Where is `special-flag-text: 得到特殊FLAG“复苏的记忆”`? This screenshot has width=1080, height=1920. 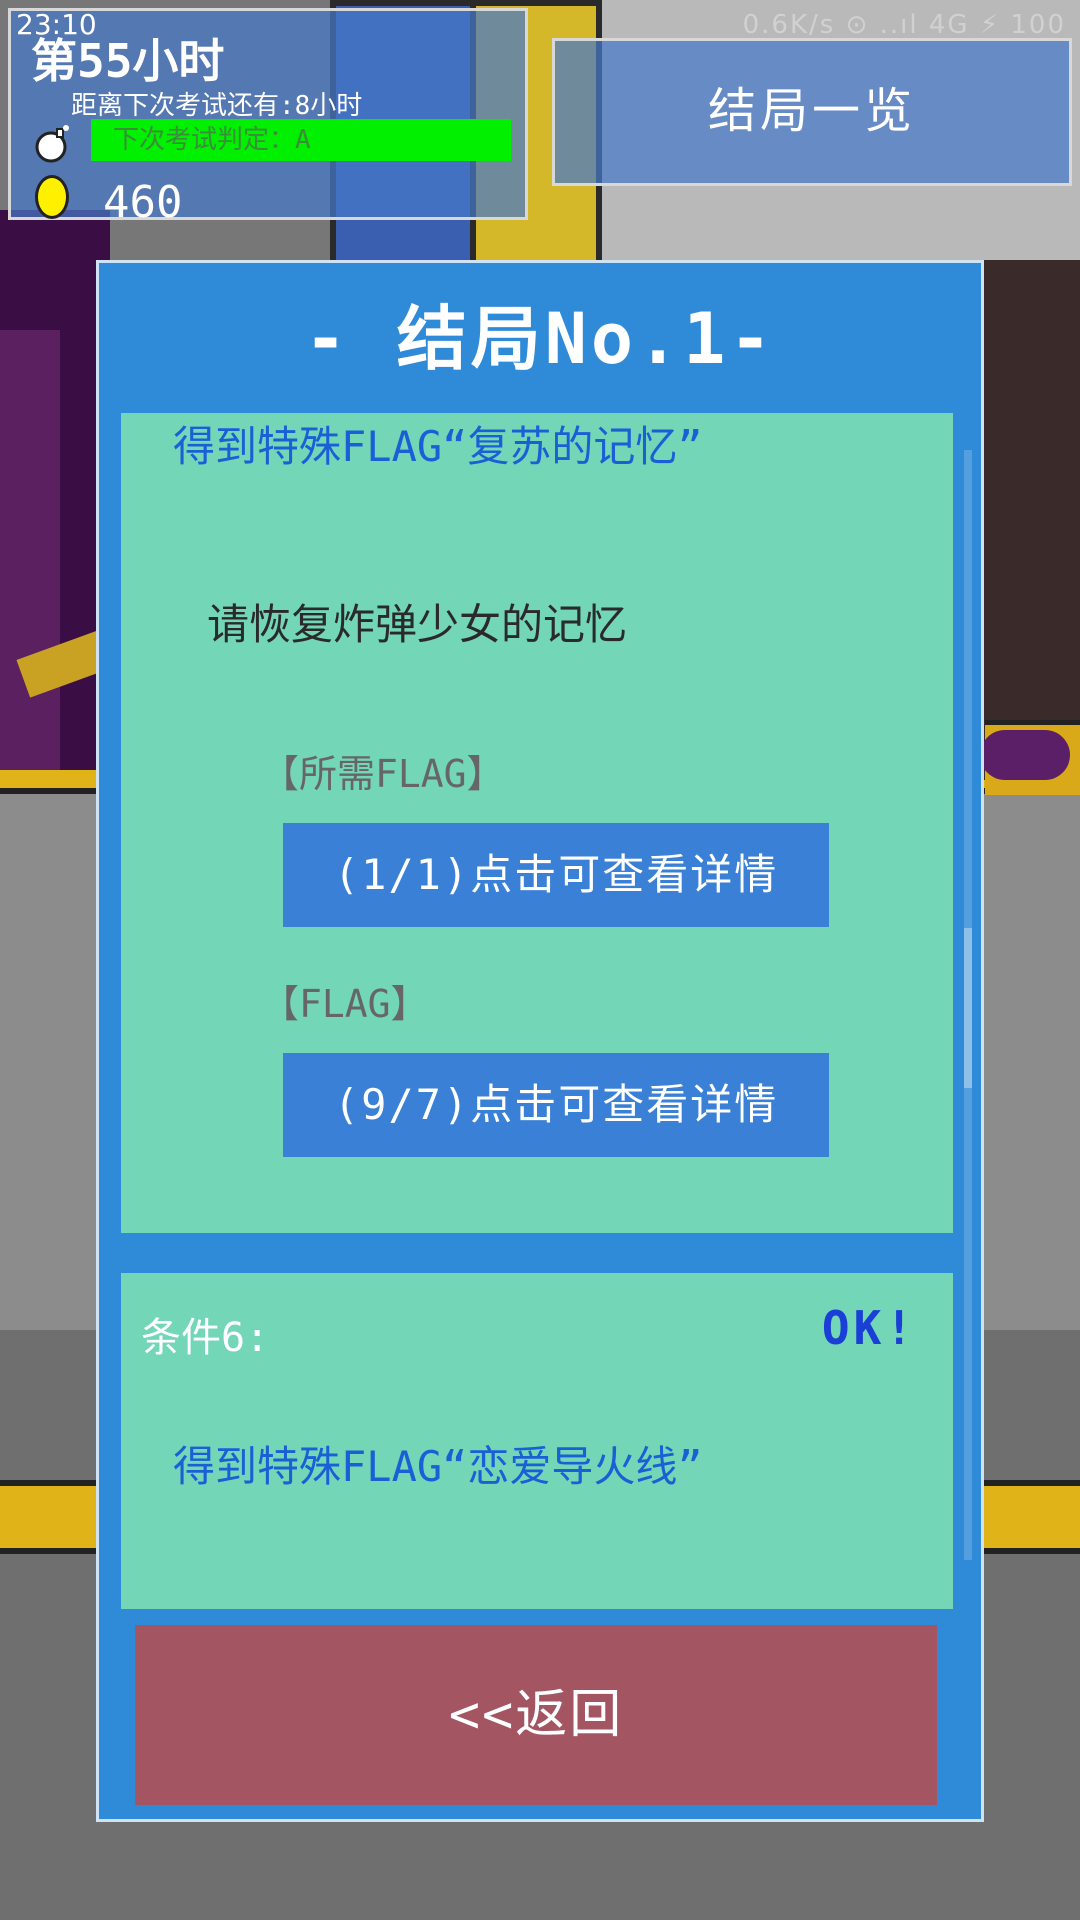
special-flag-text: 得到特殊FLAG“复苏的记忆” is located at coordinates (438, 446).